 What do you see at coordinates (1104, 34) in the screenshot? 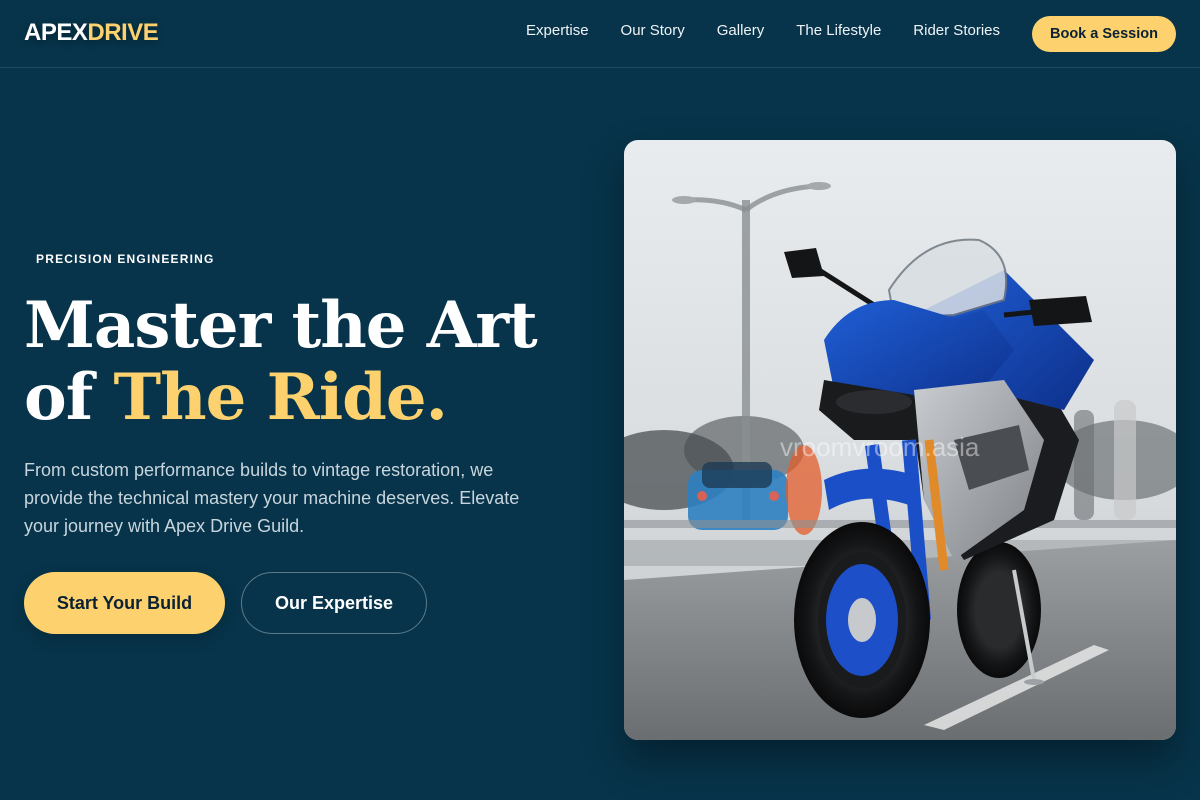
I see `book-session-button: Book a Session` at bounding box center [1104, 34].